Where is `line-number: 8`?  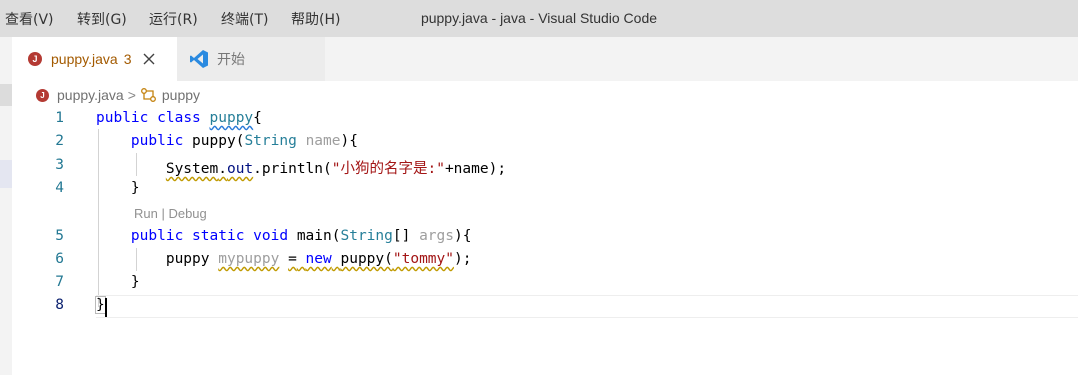
line-number: 8 is located at coordinates (59, 305).